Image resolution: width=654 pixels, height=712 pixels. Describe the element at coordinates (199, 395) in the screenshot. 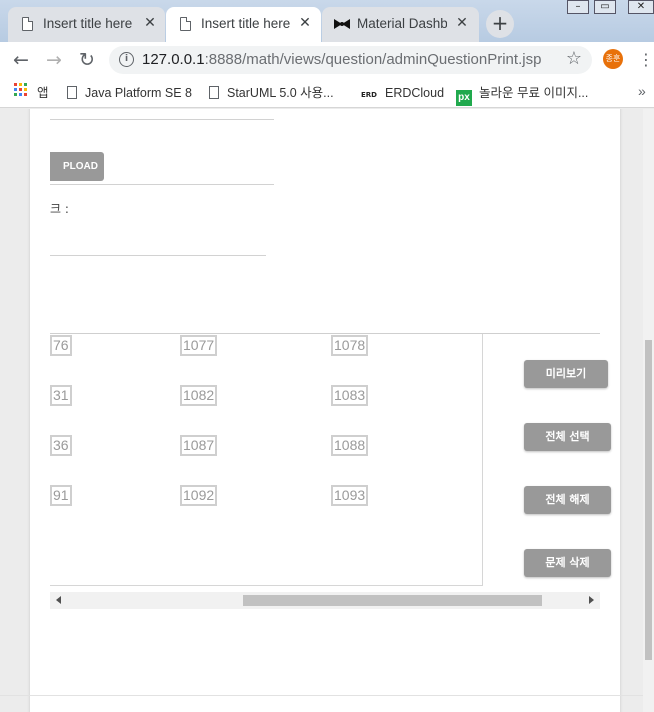

I see `question-number: 1082` at that location.